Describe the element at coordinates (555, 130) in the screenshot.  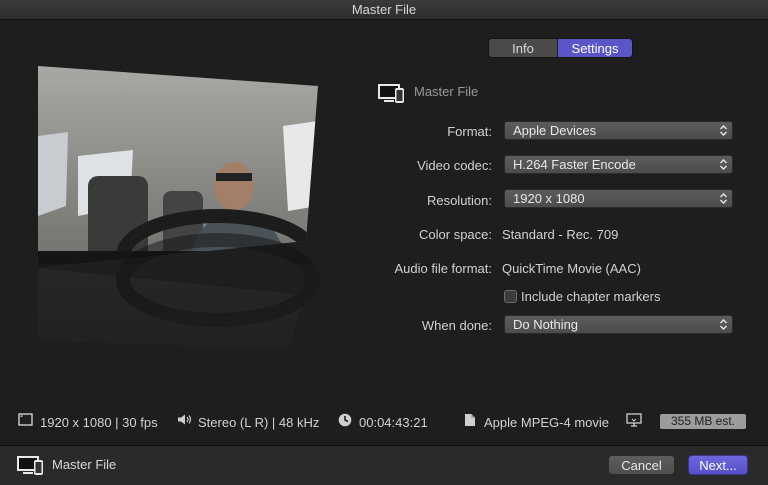
I see `format-value: Apple Devices` at that location.